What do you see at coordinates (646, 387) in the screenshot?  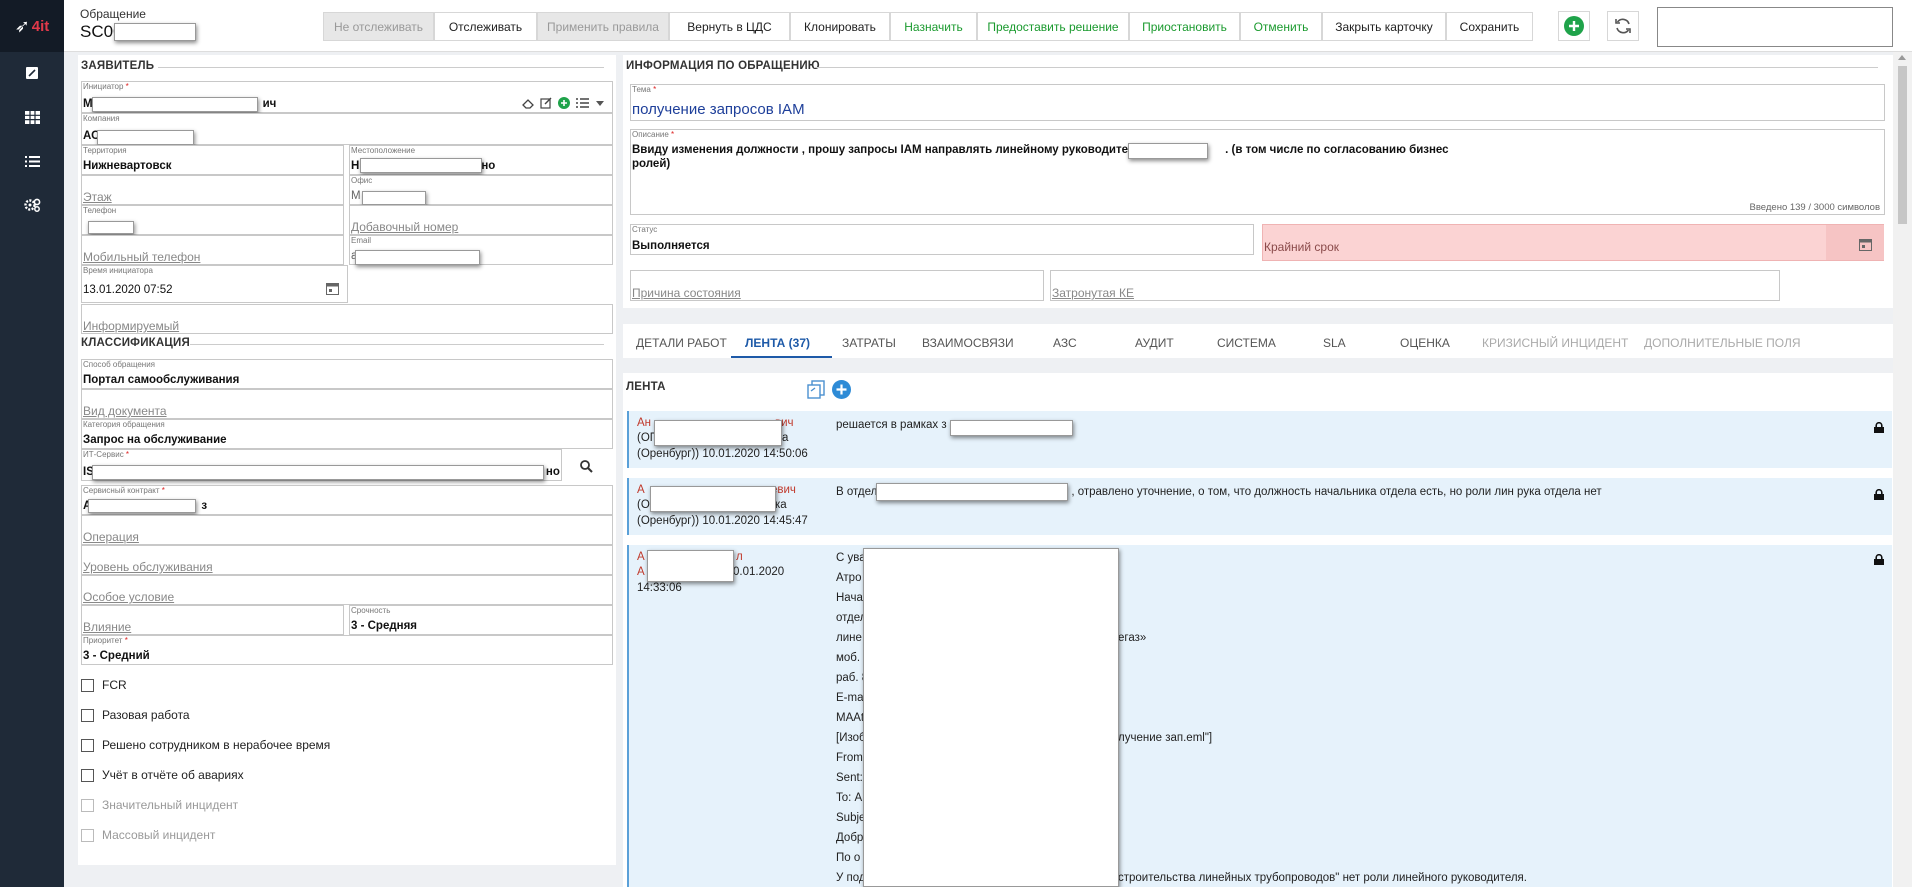 I see `feed-title: ЛЕНТА` at bounding box center [646, 387].